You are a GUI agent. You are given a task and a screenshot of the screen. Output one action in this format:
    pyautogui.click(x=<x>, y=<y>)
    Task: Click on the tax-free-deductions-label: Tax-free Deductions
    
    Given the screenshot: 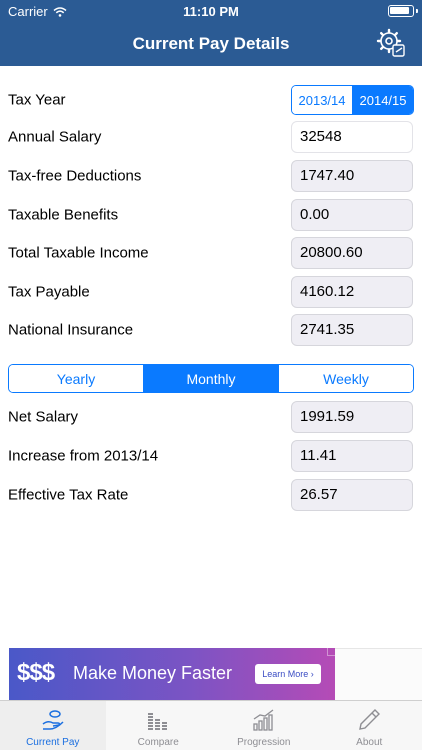 What is the action you would take?
    pyautogui.click(x=75, y=175)
    